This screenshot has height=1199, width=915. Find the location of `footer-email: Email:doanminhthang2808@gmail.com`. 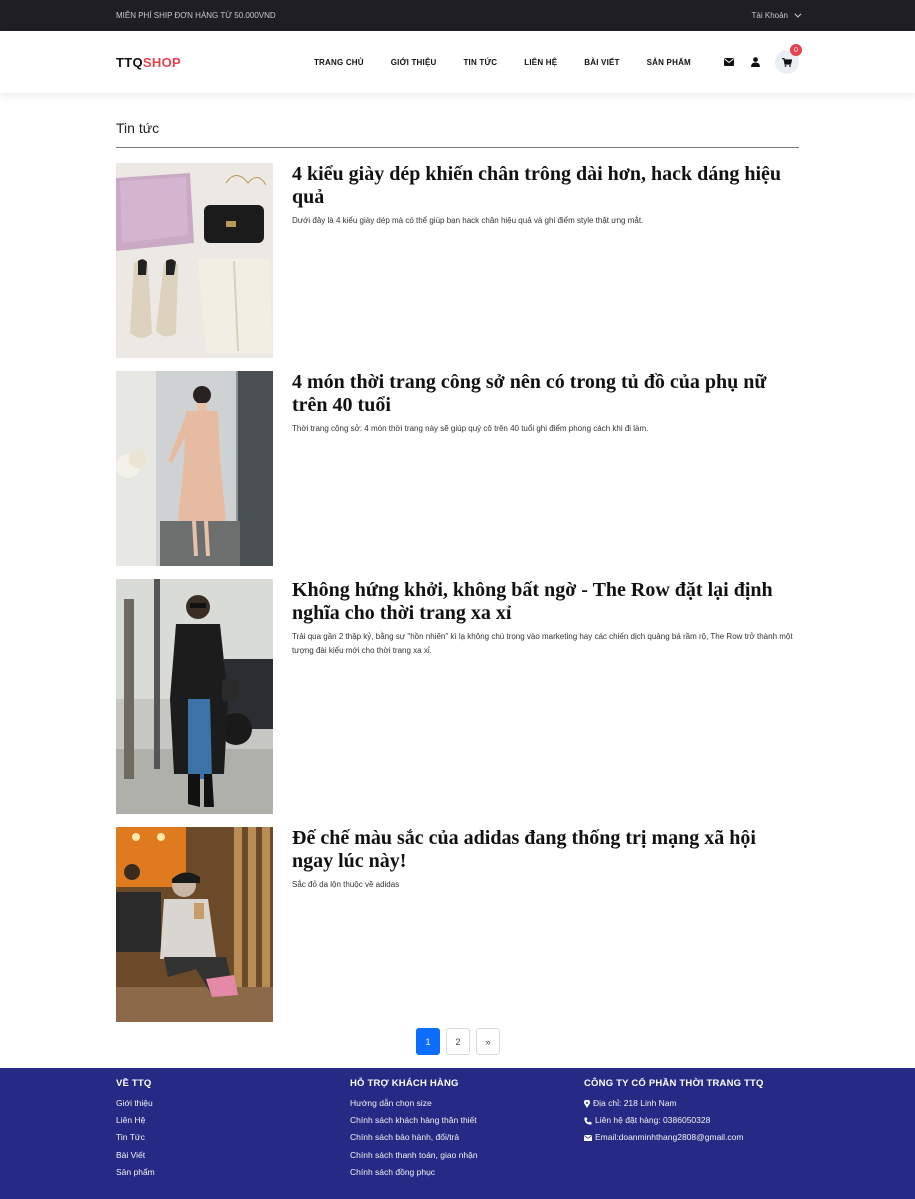

footer-email: Email:doanminhthang2808@gmail.com is located at coordinates (674, 1137).